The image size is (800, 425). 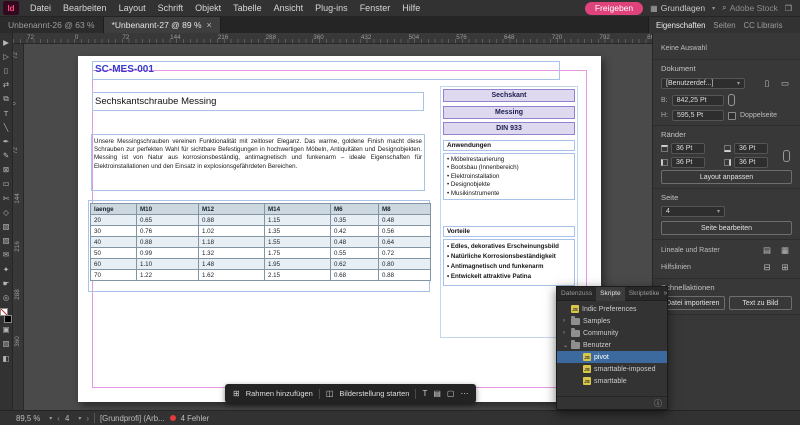 What do you see at coordinates (411, 8) in the screenshot?
I see `menu-item-hilfe: Hilfe` at bounding box center [411, 8].